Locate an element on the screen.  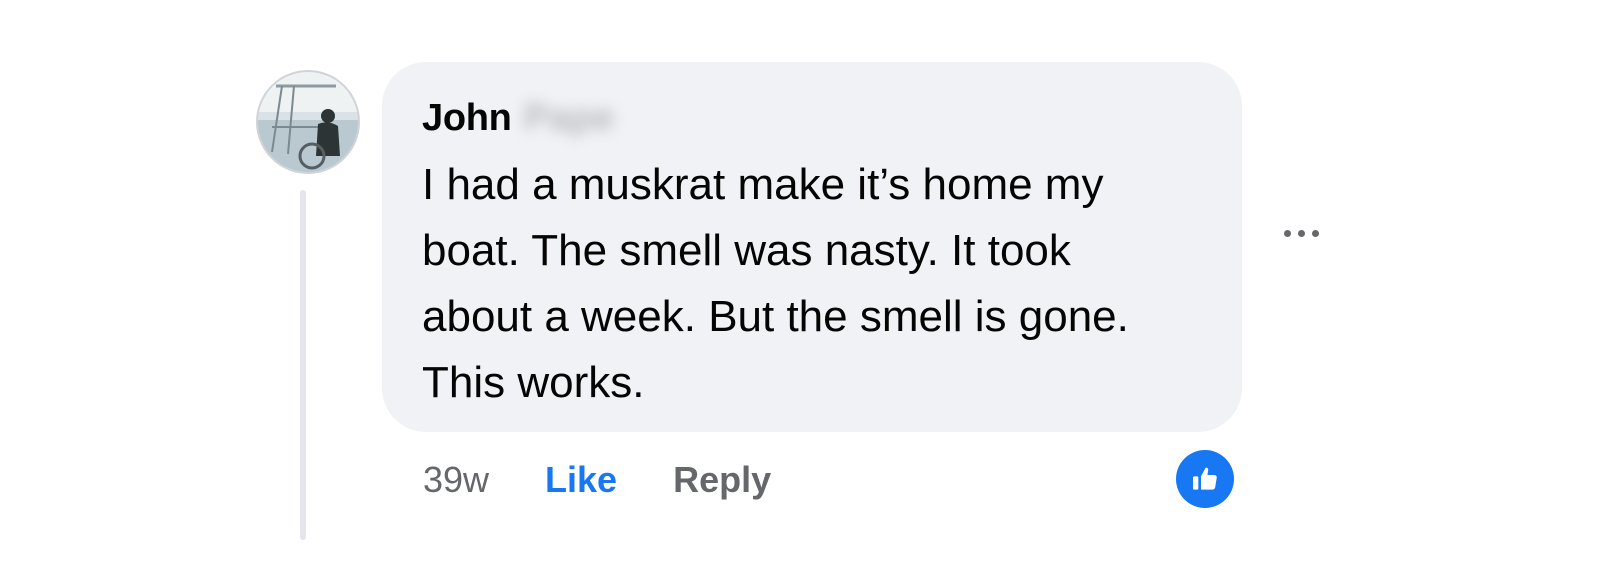
like-button: Like is located at coordinates (581, 480).